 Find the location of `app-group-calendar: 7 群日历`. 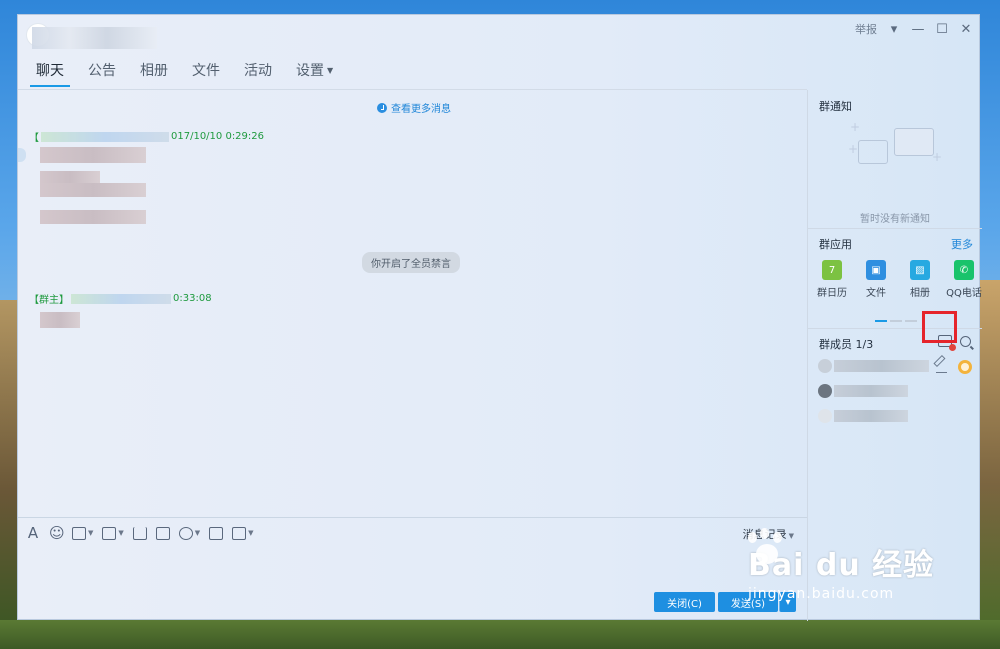

app-group-calendar: 7 群日历 is located at coordinates (832, 279).